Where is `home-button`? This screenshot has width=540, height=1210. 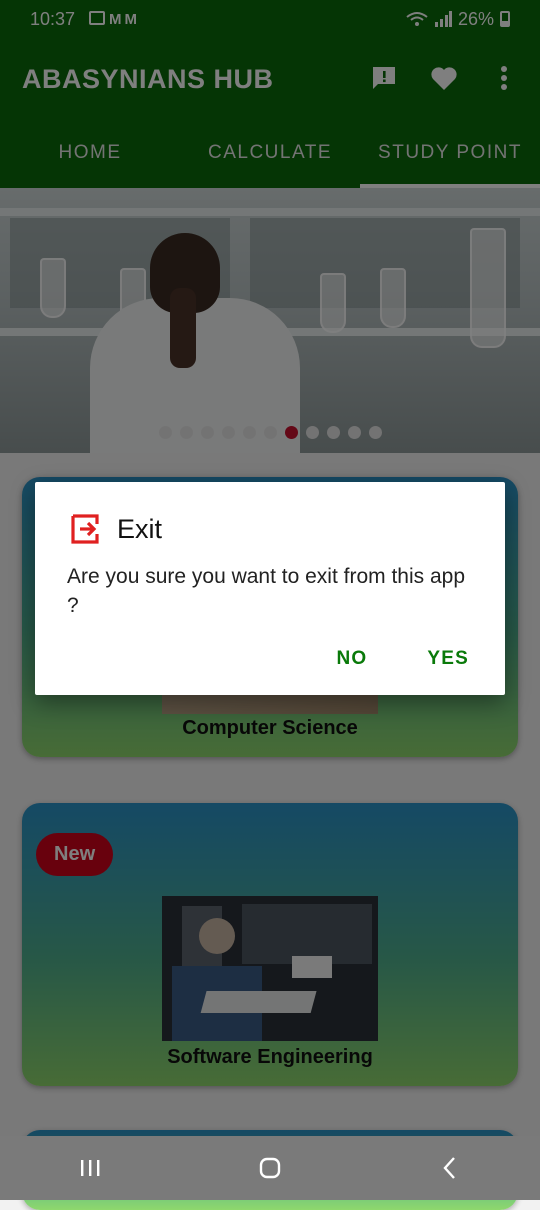 home-button is located at coordinates (270, 1168).